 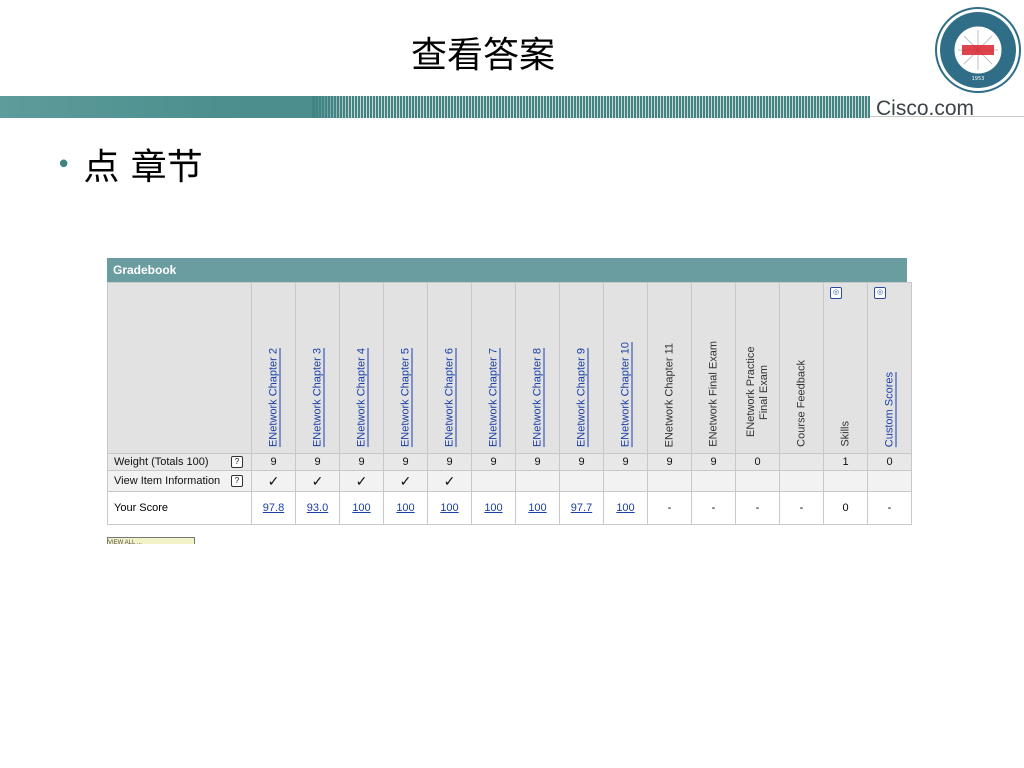 I want to click on column-header: ENetwork Chapter 9, so click(x=581, y=368).